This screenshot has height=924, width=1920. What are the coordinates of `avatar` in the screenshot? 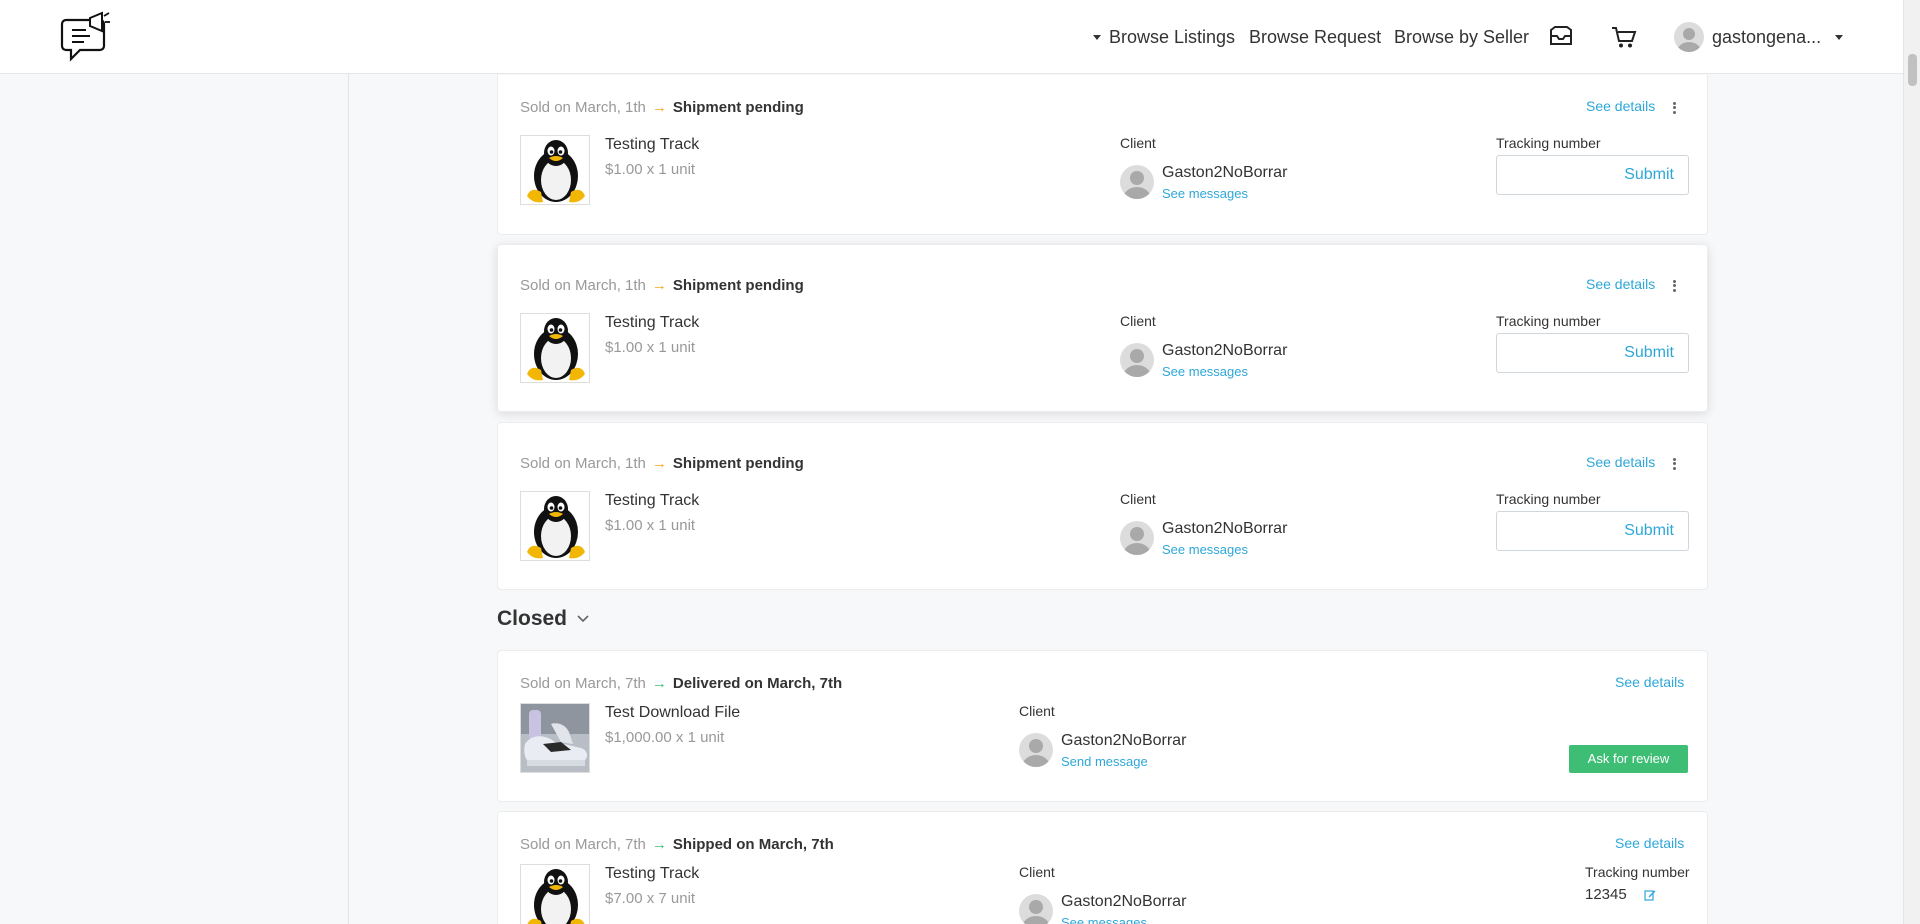 It's located at (1689, 37).